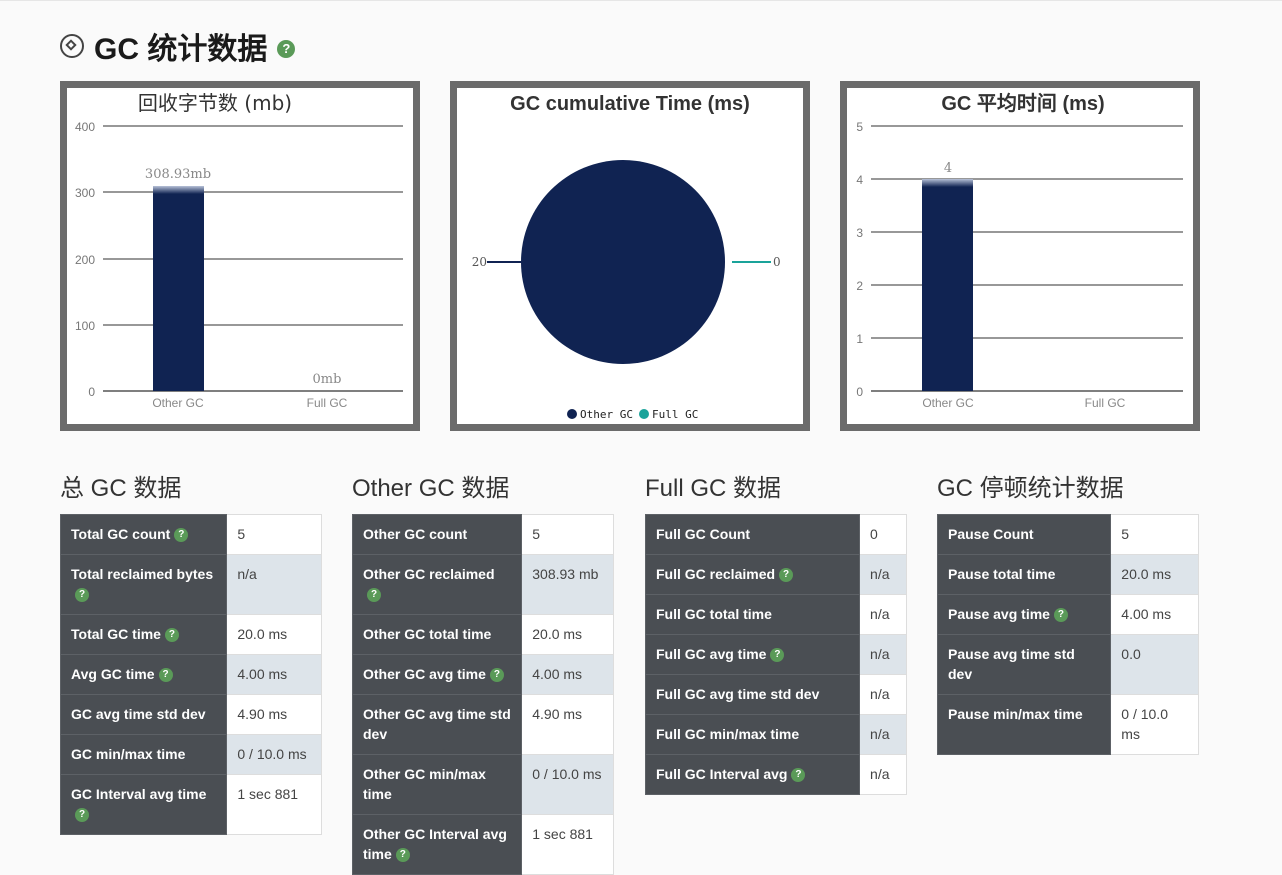 The image size is (1282, 875). Describe the element at coordinates (424, 784) in the screenshot. I see `stat-label: Other GC min/max time` at that location.